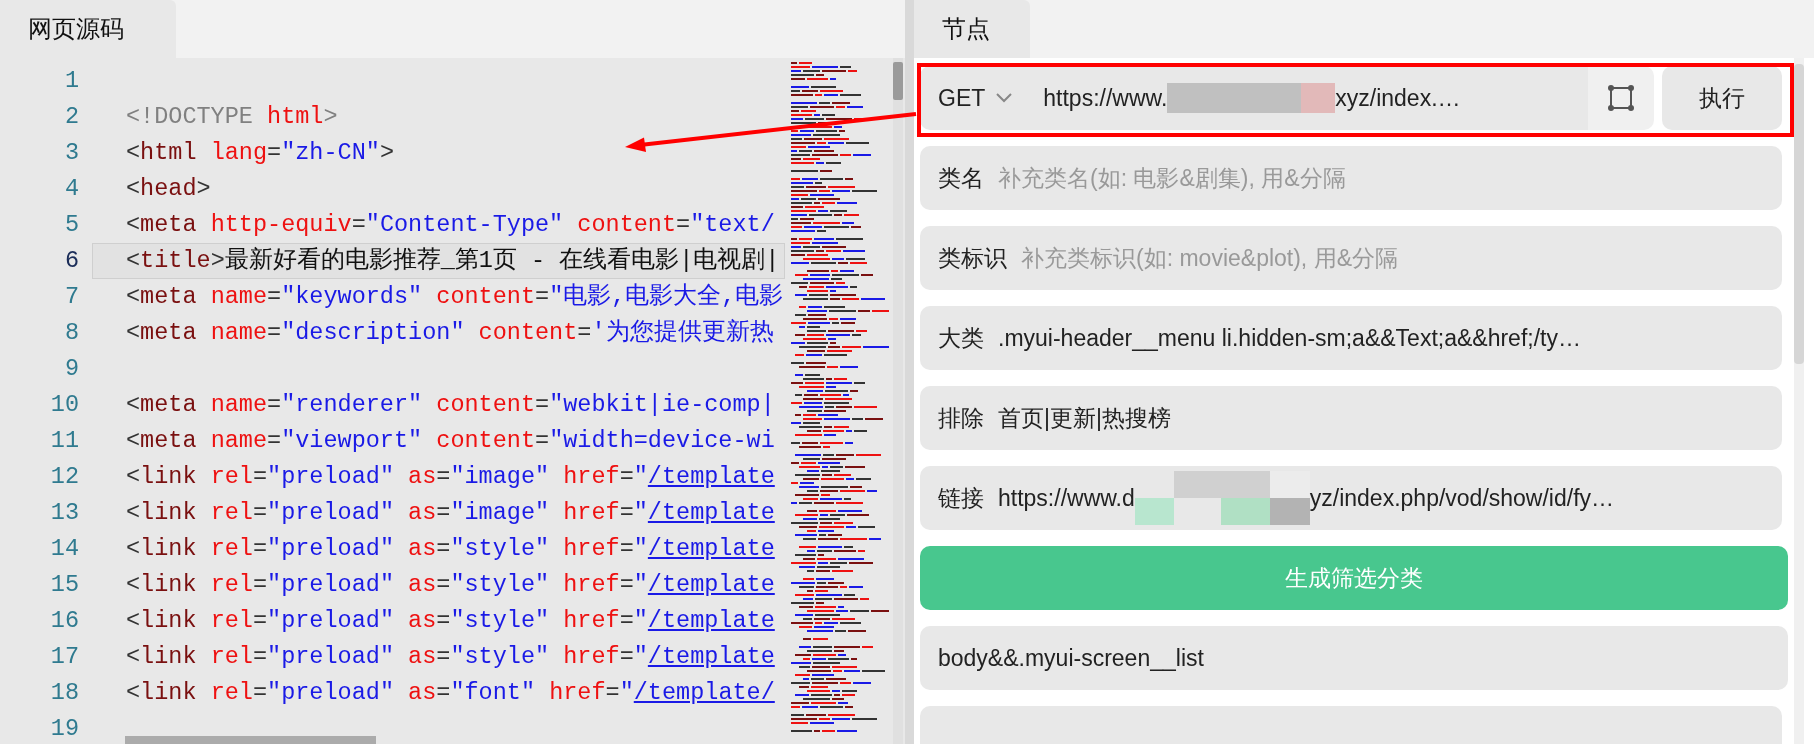  I want to click on code-line: <link rel="preload" as="font" href="/template/, so click(450, 693).